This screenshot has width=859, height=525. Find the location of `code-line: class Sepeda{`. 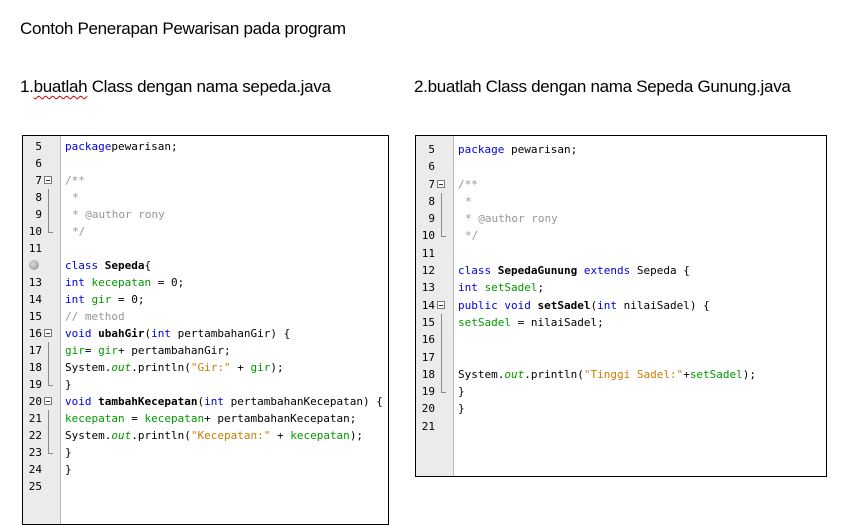

code-line: class Sepeda{ is located at coordinates (205, 265).